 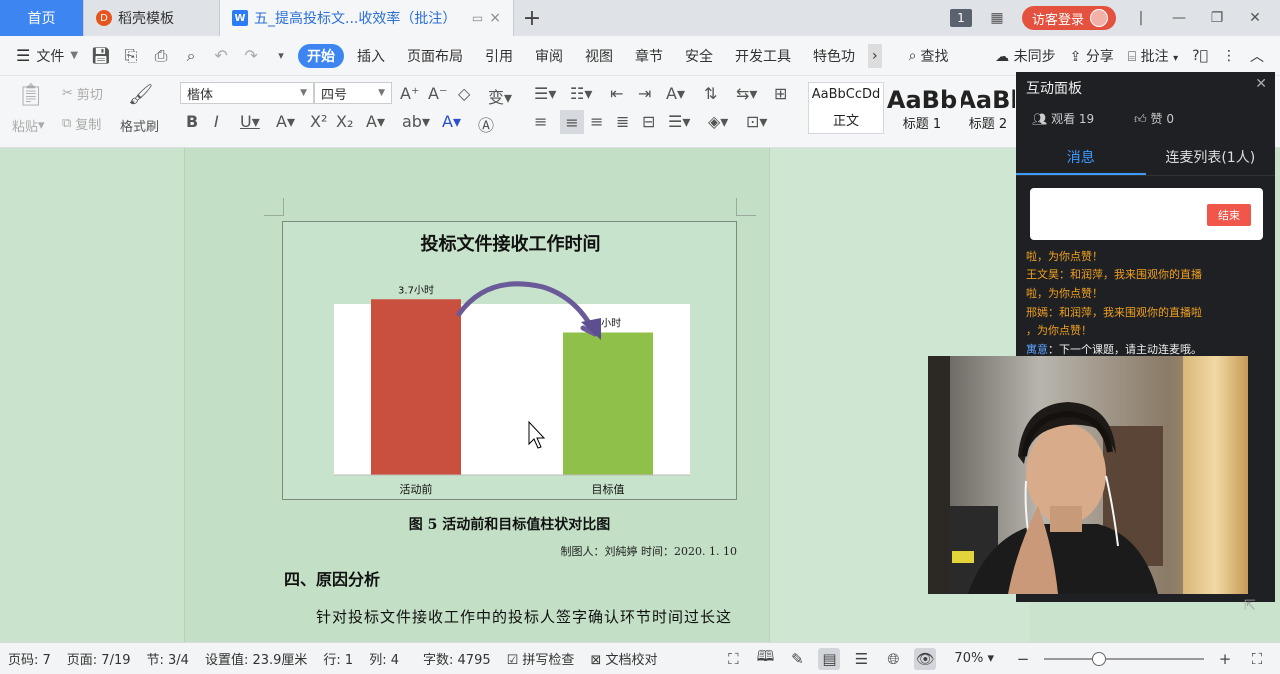 What do you see at coordinates (622, 121) in the screenshot?
I see `justify-icon: ≣` at bounding box center [622, 121].